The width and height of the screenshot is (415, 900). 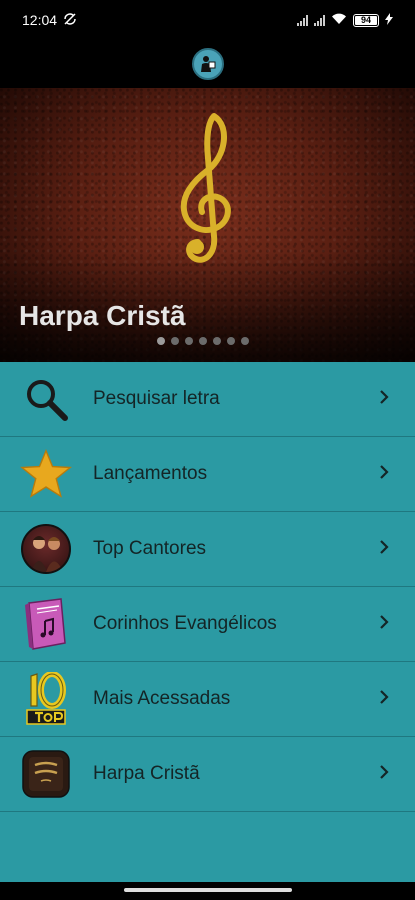 I want to click on menu-item-label: Pesquisar letra, so click(x=156, y=398).